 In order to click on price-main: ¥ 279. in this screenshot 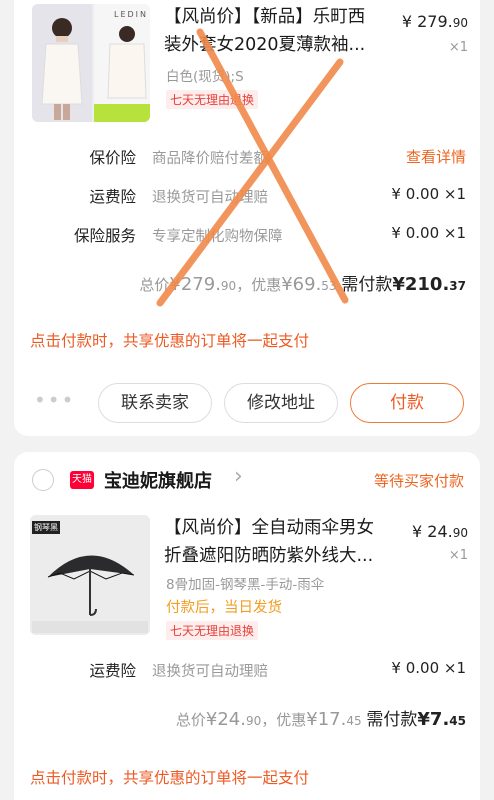, I will do `click(427, 21)`.